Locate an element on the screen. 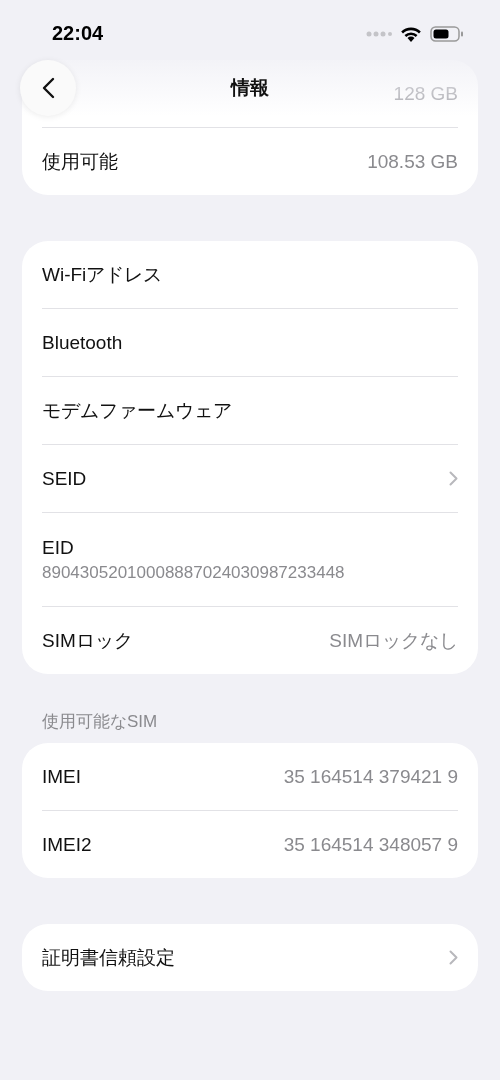 Image resolution: width=500 pixels, height=1080 pixels. row-label: IMEI2 is located at coordinates (67, 844).